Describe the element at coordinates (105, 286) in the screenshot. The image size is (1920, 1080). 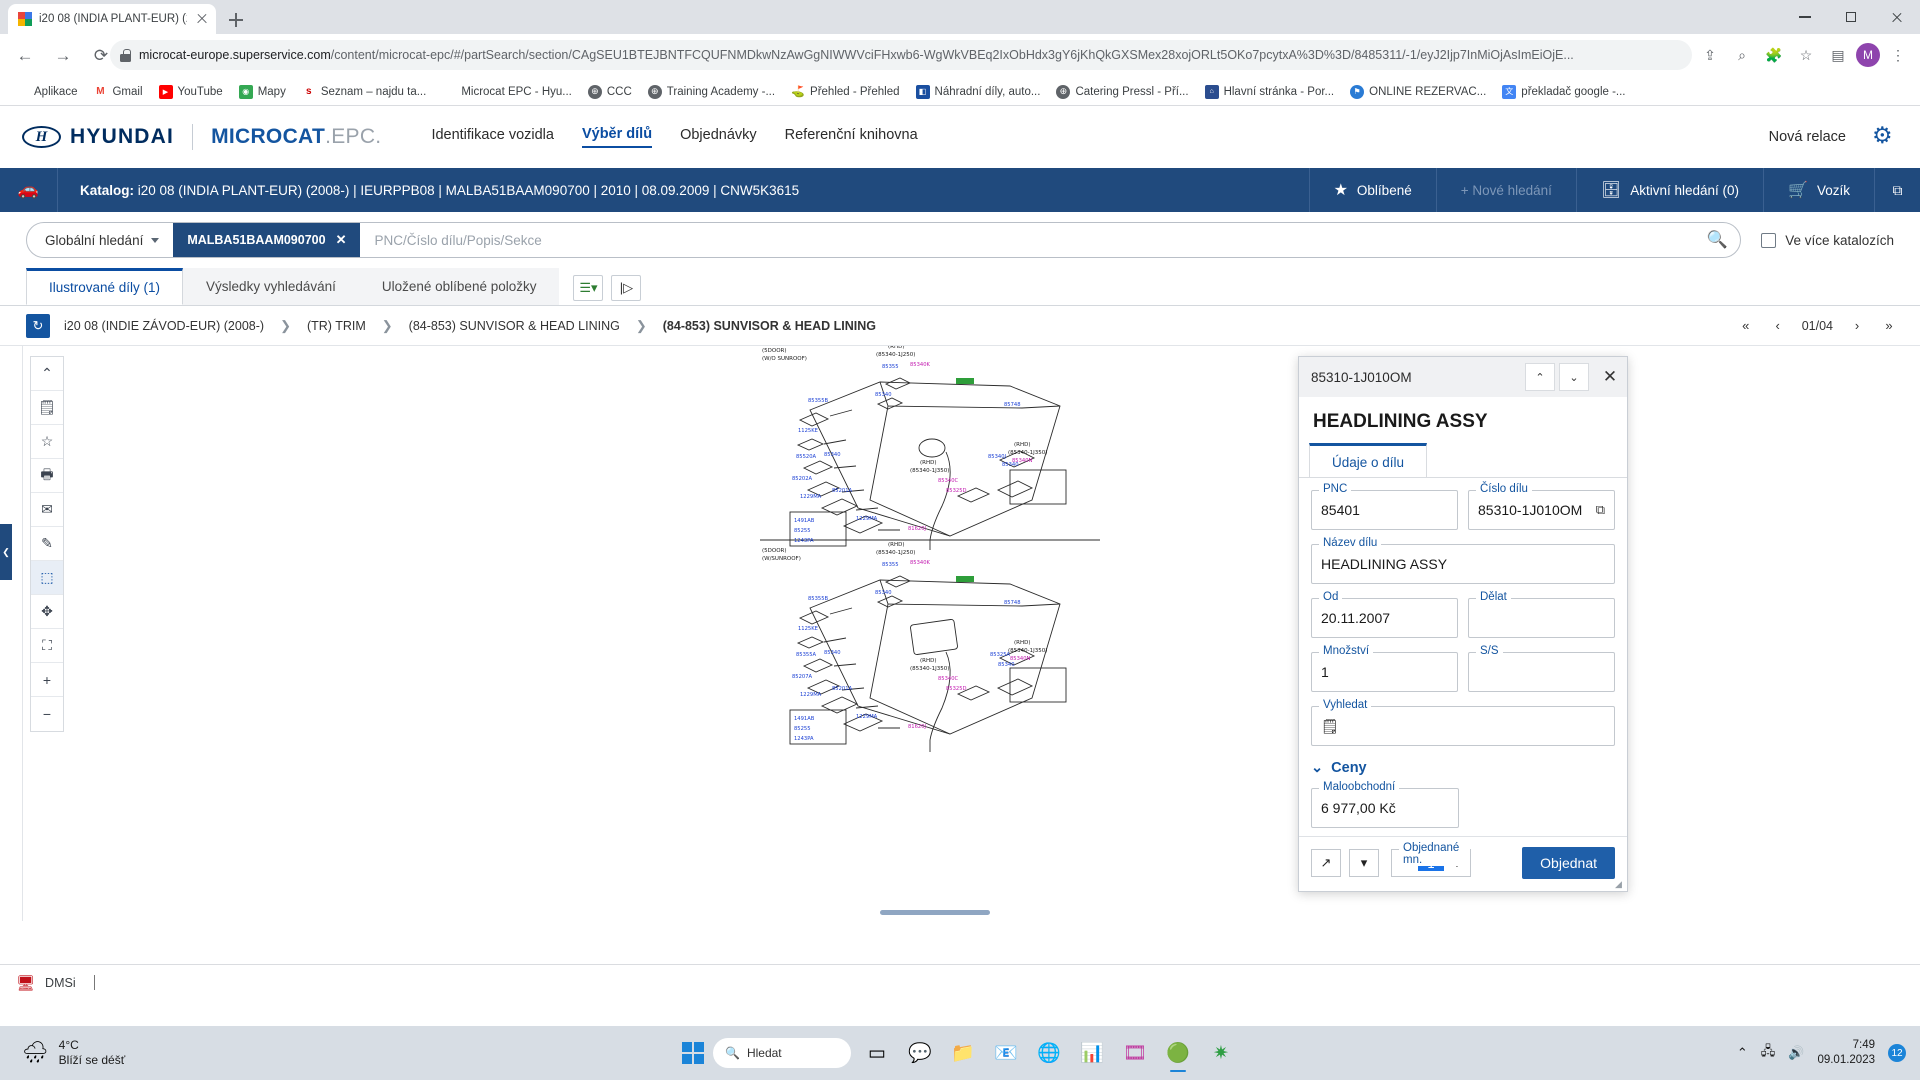
I see `tab-ilustrovane-dily: Ilustrované díly (1)` at that location.